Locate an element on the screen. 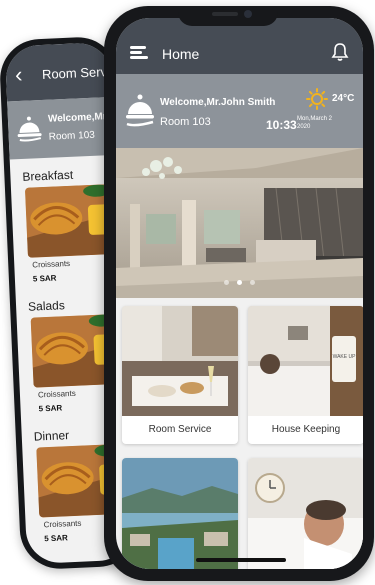 The width and height of the screenshot is (375, 585). room-service-image is located at coordinates (180, 361).